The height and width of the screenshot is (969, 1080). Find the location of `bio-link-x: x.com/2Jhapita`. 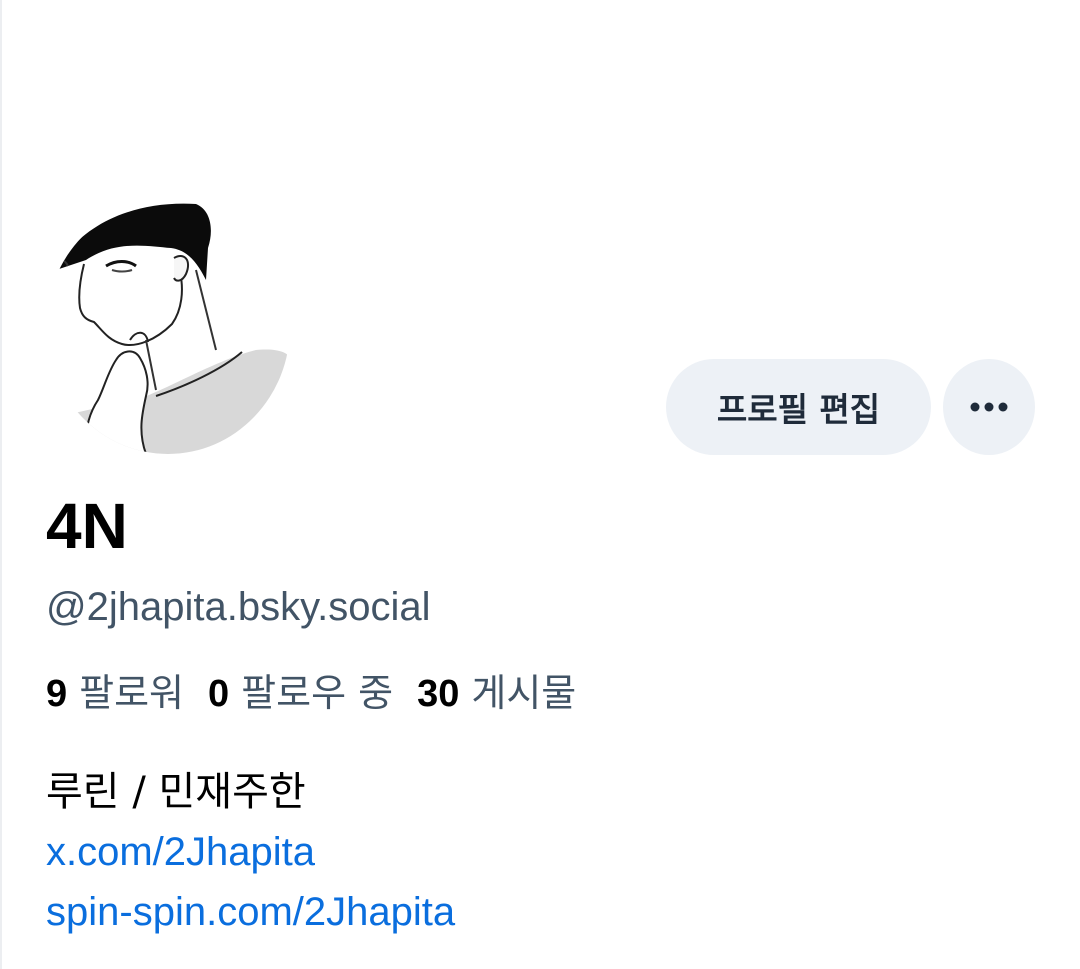

bio-link-x: x.com/2Jhapita is located at coordinates (250, 852).